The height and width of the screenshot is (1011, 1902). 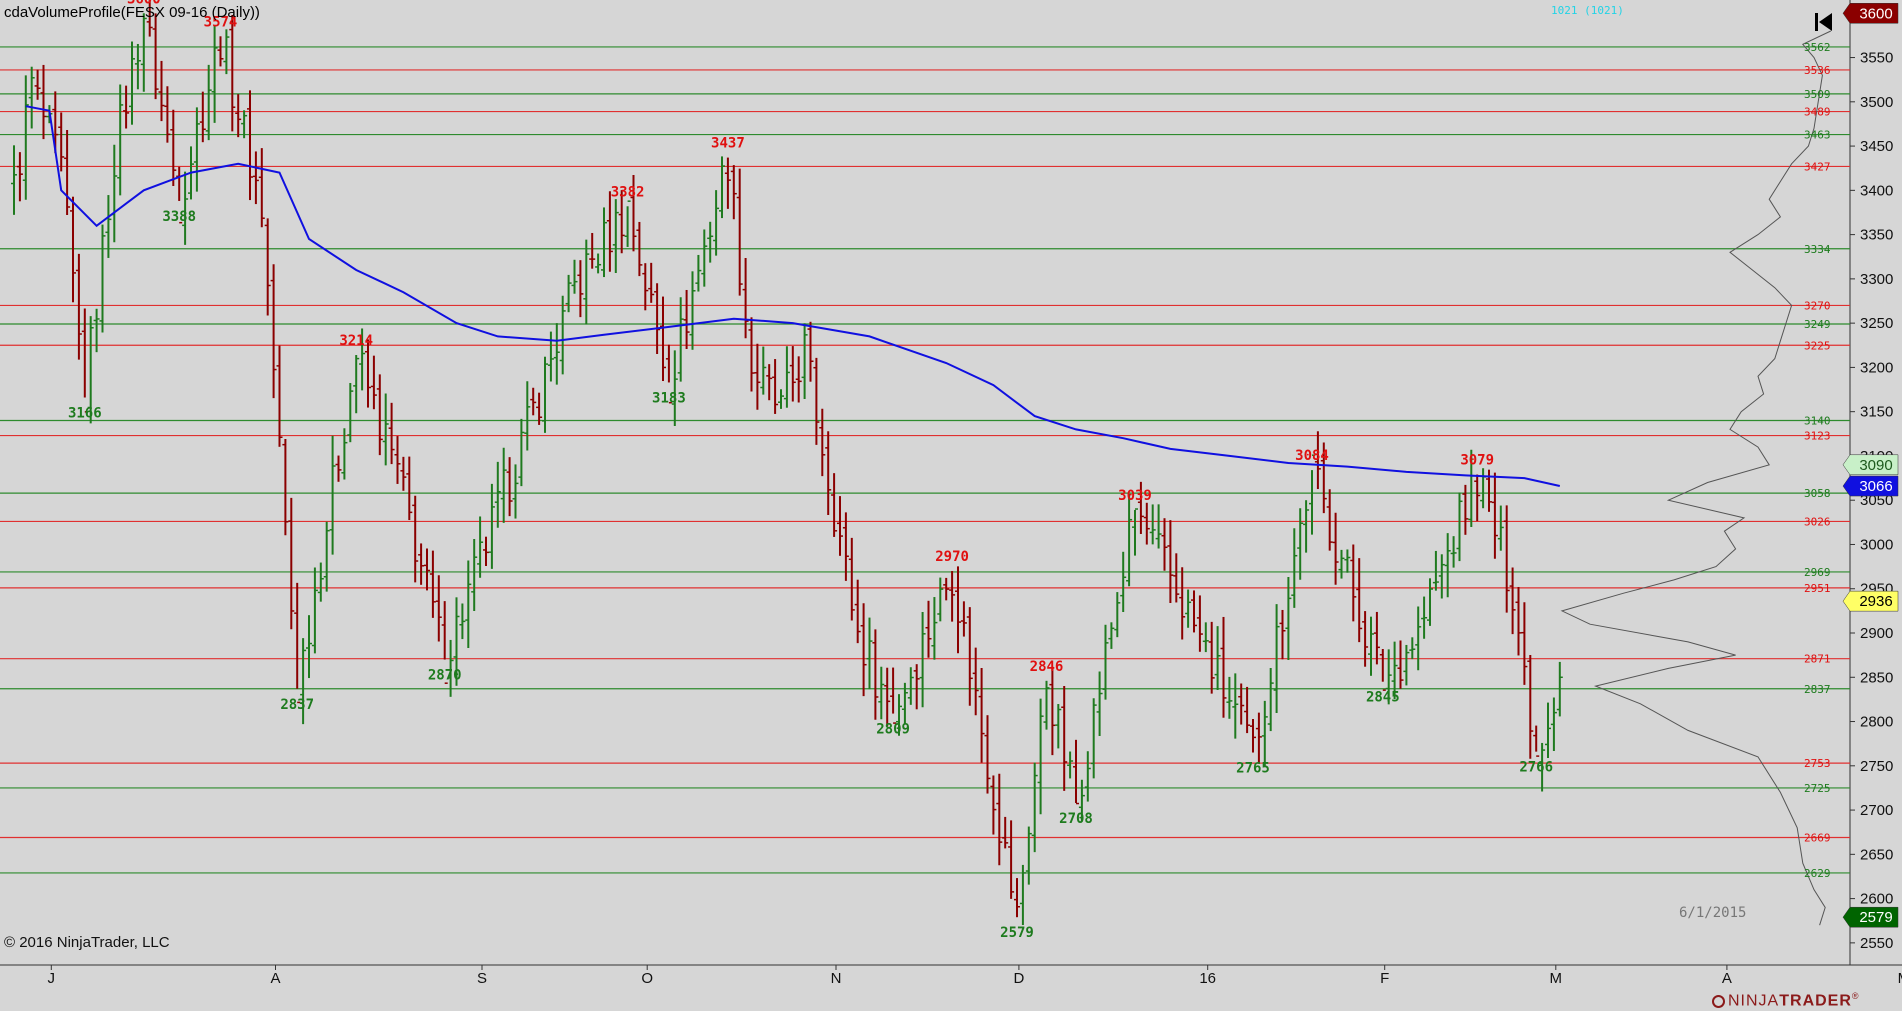 I want to click on swing-label-high: 2970, so click(x=952, y=557).